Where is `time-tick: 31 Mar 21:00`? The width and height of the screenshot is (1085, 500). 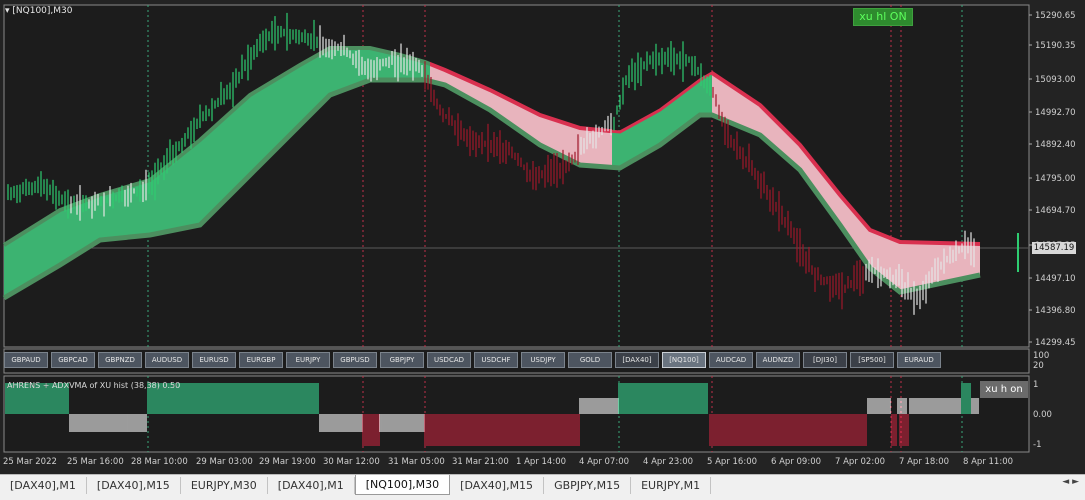 time-tick: 31 Mar 21:00 is located at coordinates (480, 462).